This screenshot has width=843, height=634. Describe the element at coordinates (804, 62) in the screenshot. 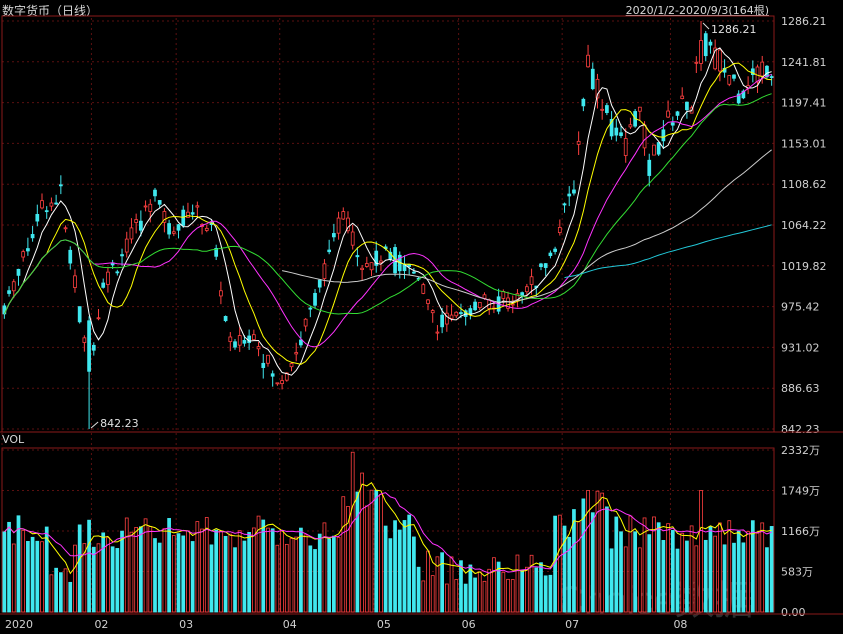

I see `price-axis-tick: 1241.81` at that location.